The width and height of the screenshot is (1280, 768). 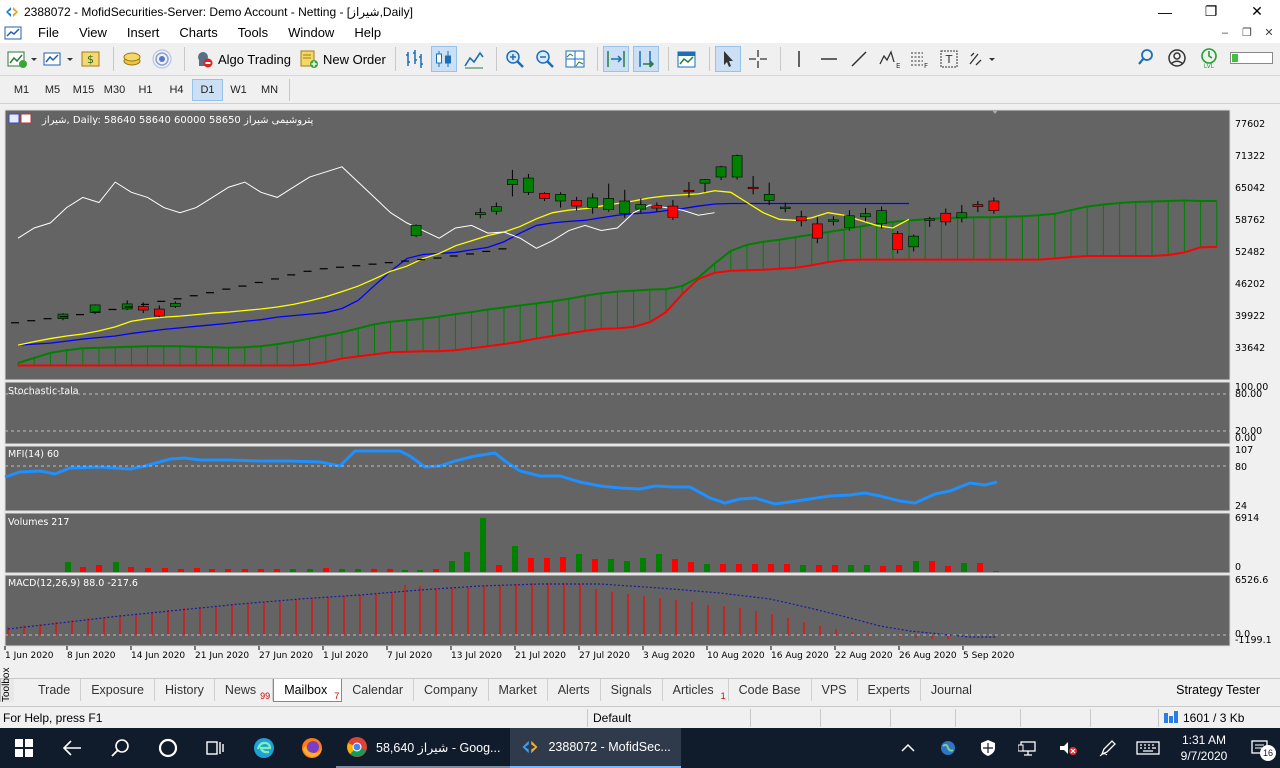 What do you see at coordinates (770, 690) in the screenshot?
I see `tab-code-base: Code Base` at bounding box center [770, 690].